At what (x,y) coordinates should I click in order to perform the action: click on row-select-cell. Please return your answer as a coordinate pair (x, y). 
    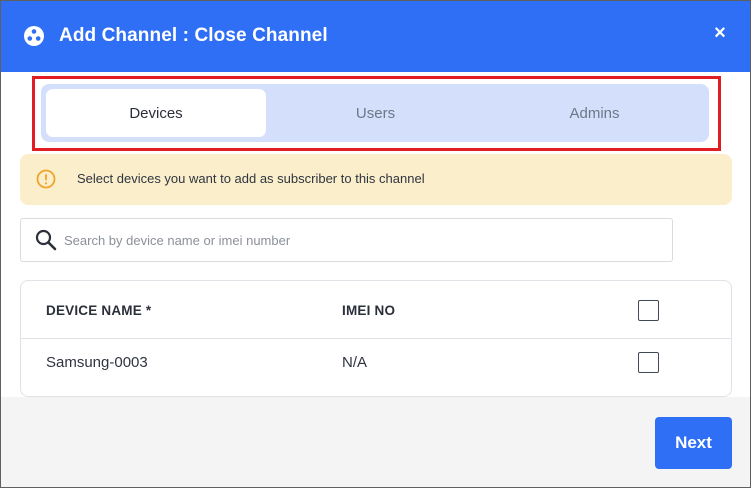
    Looking at the image, I should click on (648, 362).